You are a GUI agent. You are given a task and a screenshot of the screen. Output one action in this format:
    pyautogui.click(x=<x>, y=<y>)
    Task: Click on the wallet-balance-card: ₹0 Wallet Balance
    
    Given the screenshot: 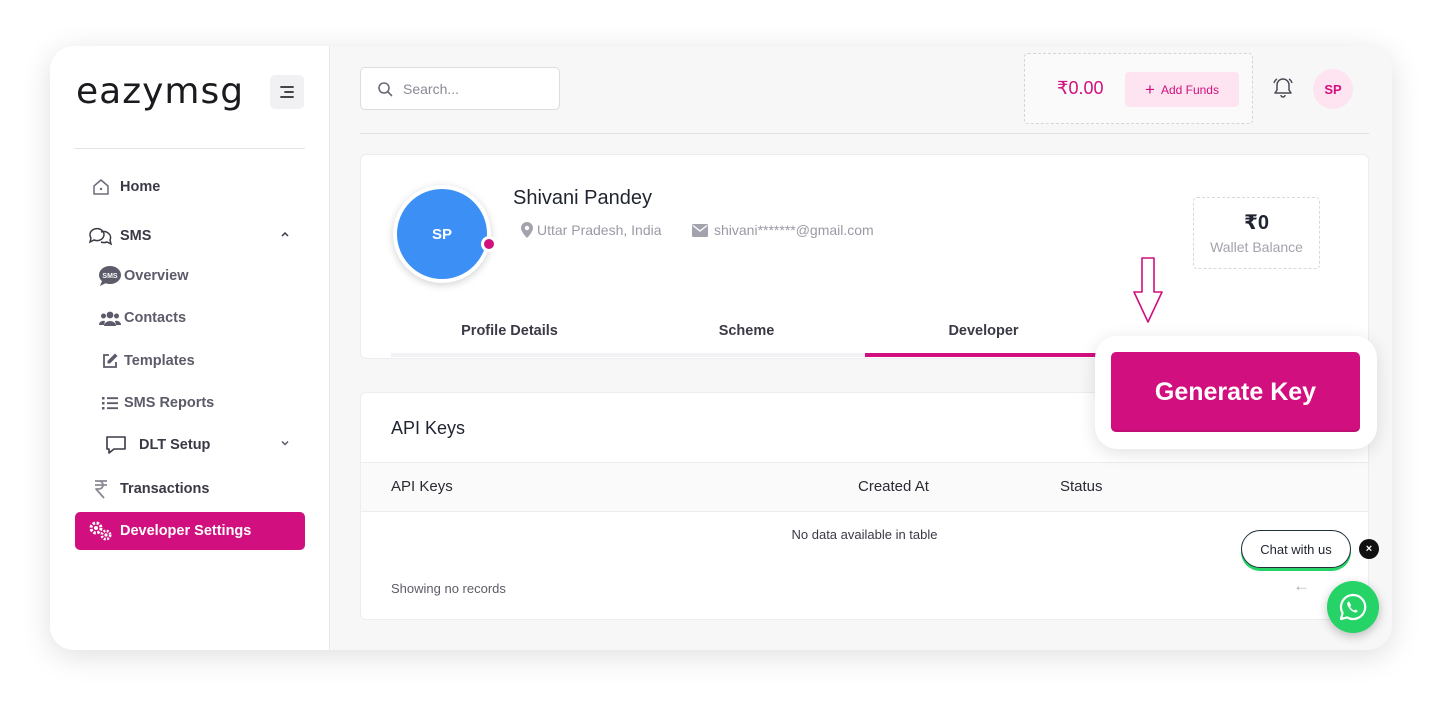 What is the action you would take?
    pyautogui.click(x=1256, y=233)
    